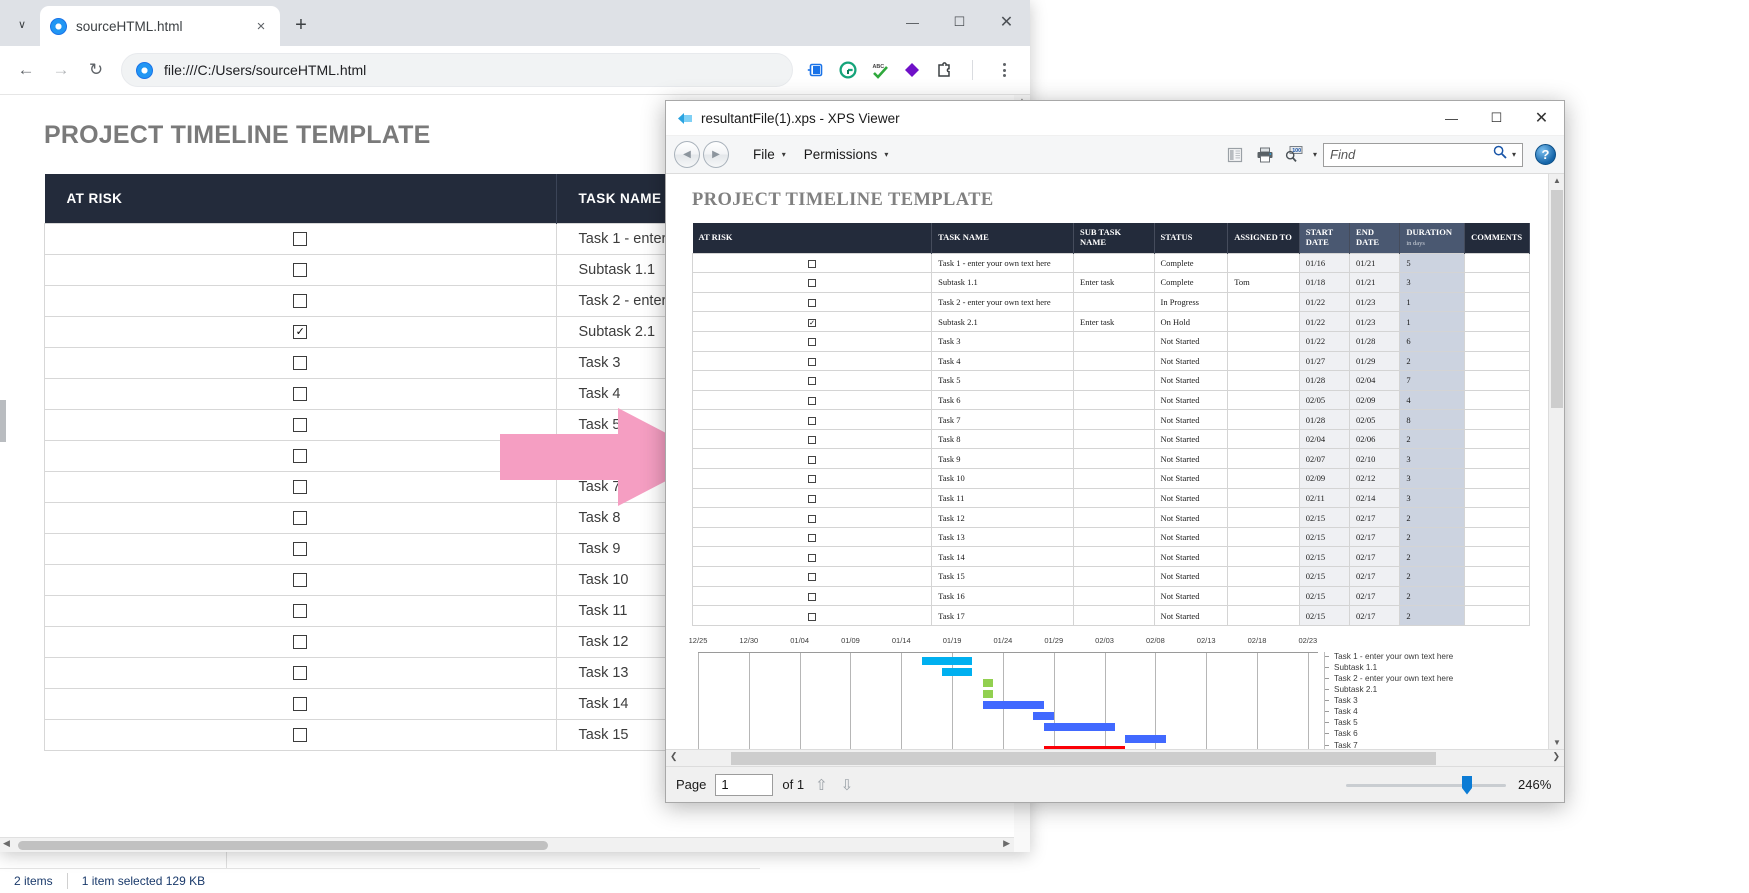 The height and width of the screenshot is (893, 1749). I want to click on xps-start-date-cell: 01/16, so click(1324, 263).